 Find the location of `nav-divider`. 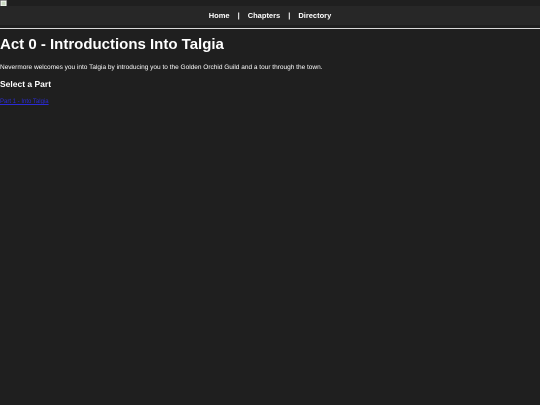

nav-divider is located at coordinates (270, 28).